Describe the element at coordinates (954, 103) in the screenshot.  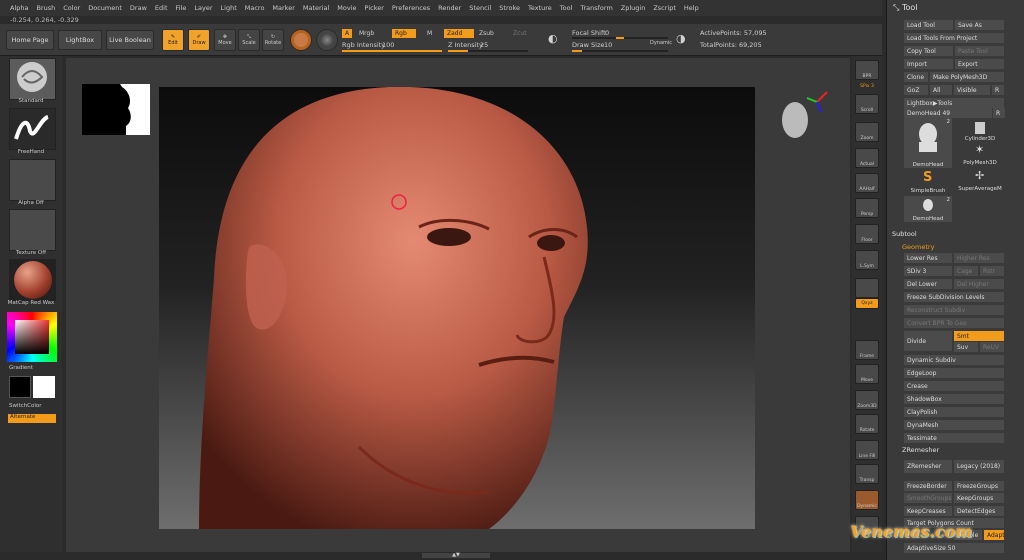
I see `lightbox-tools-button: Lightbox▶Tools` at that location.